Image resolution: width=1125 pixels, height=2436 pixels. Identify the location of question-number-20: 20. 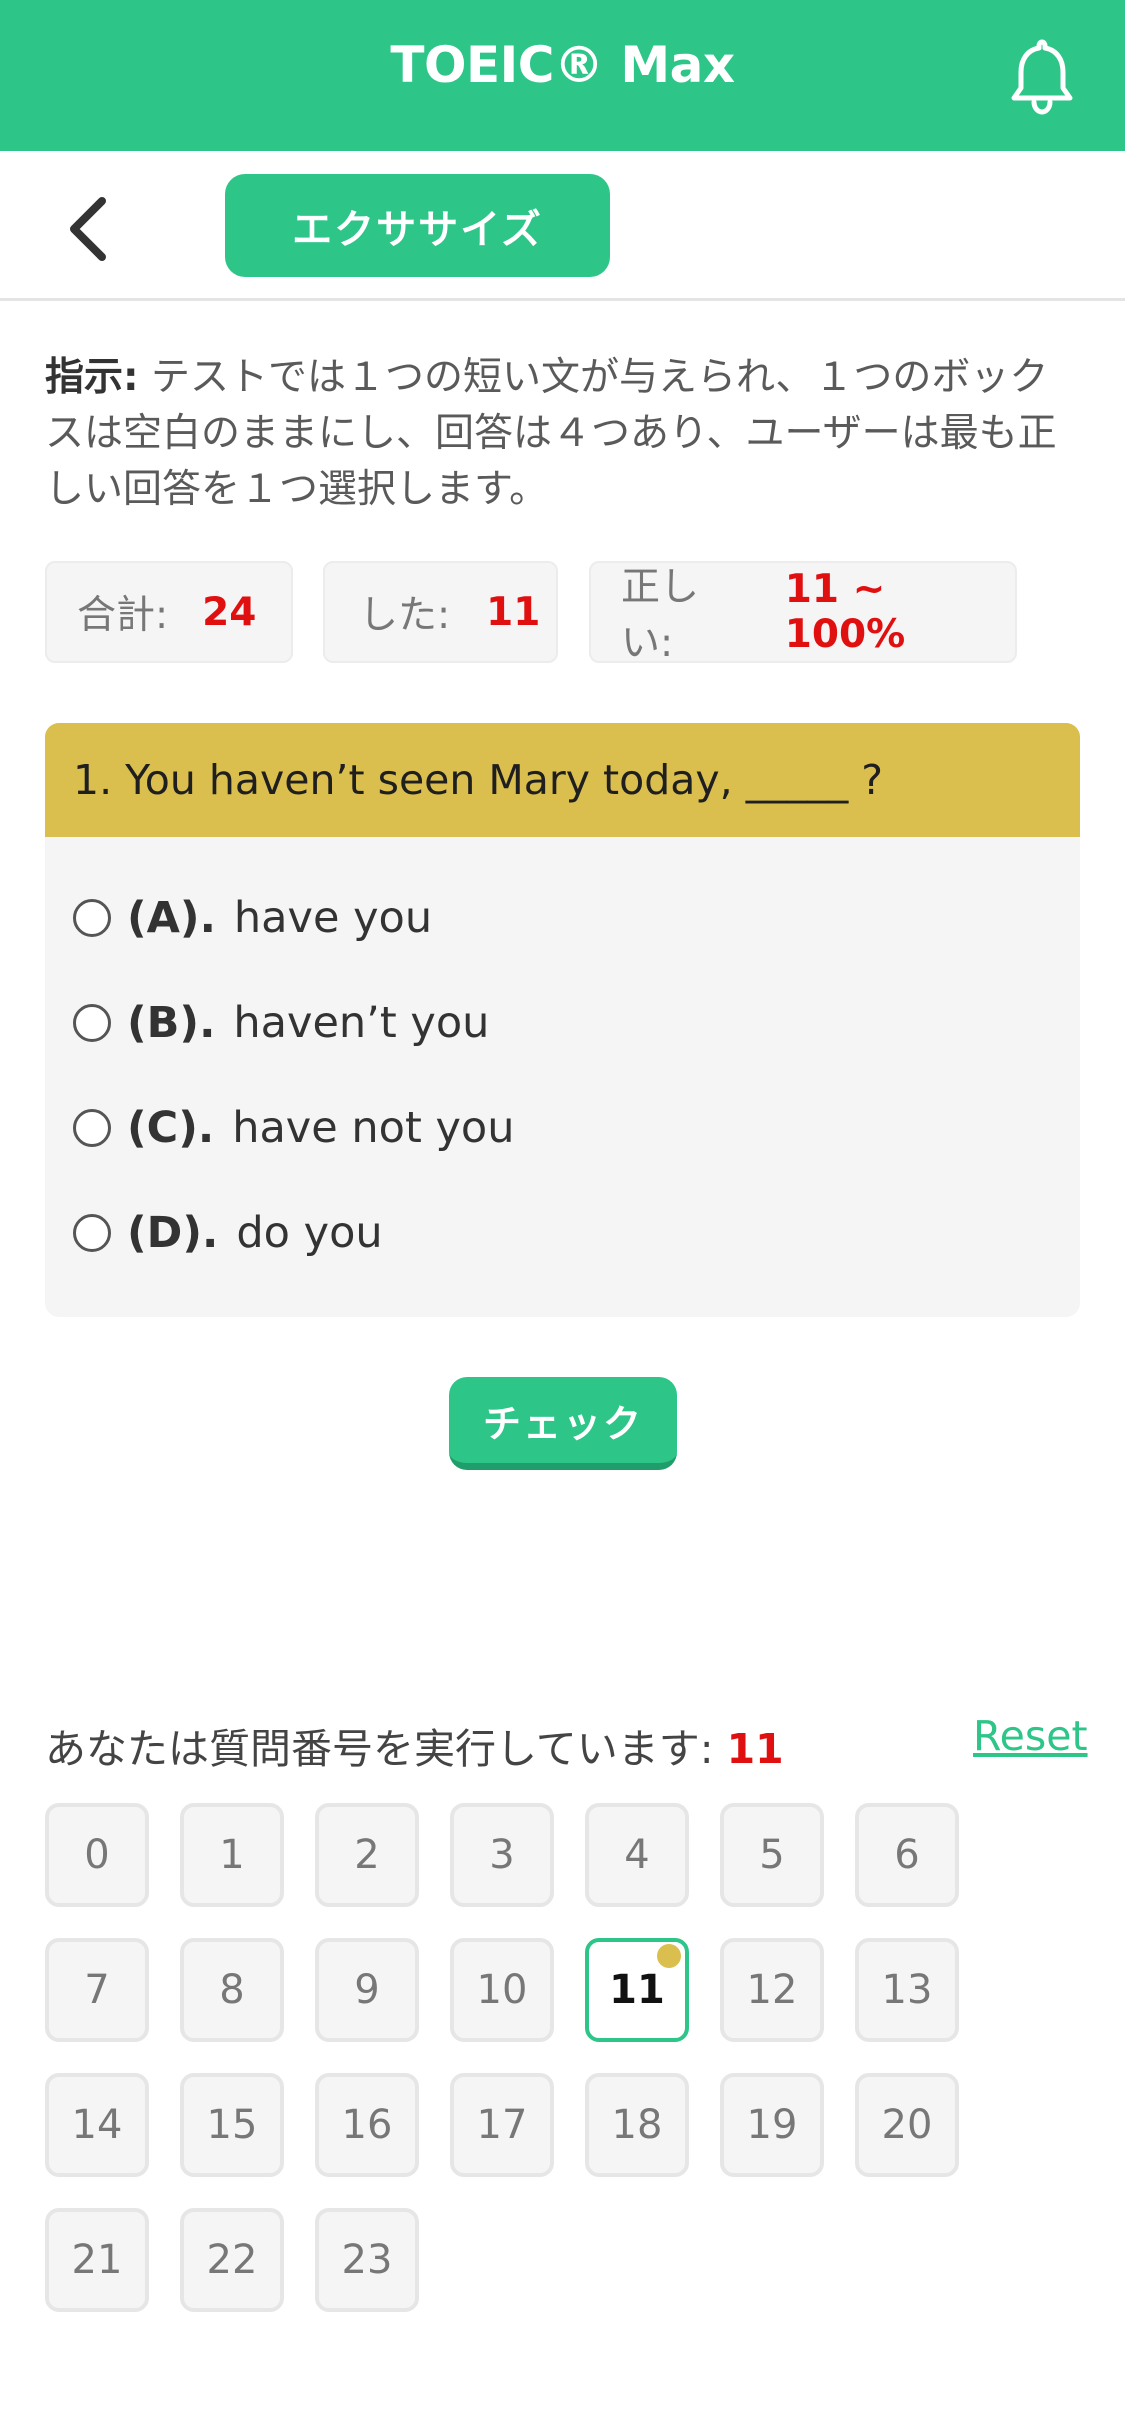
(907, 2125).